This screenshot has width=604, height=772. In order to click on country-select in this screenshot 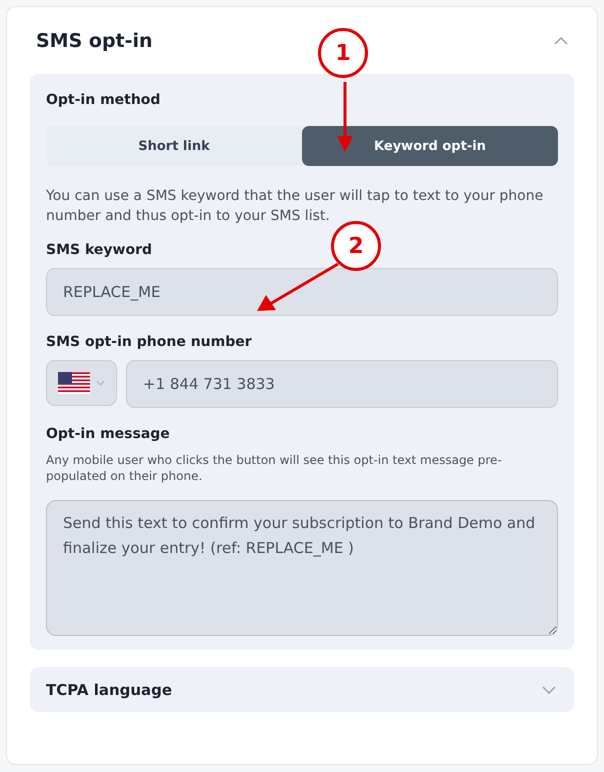, I will do `click(81, 383)`.